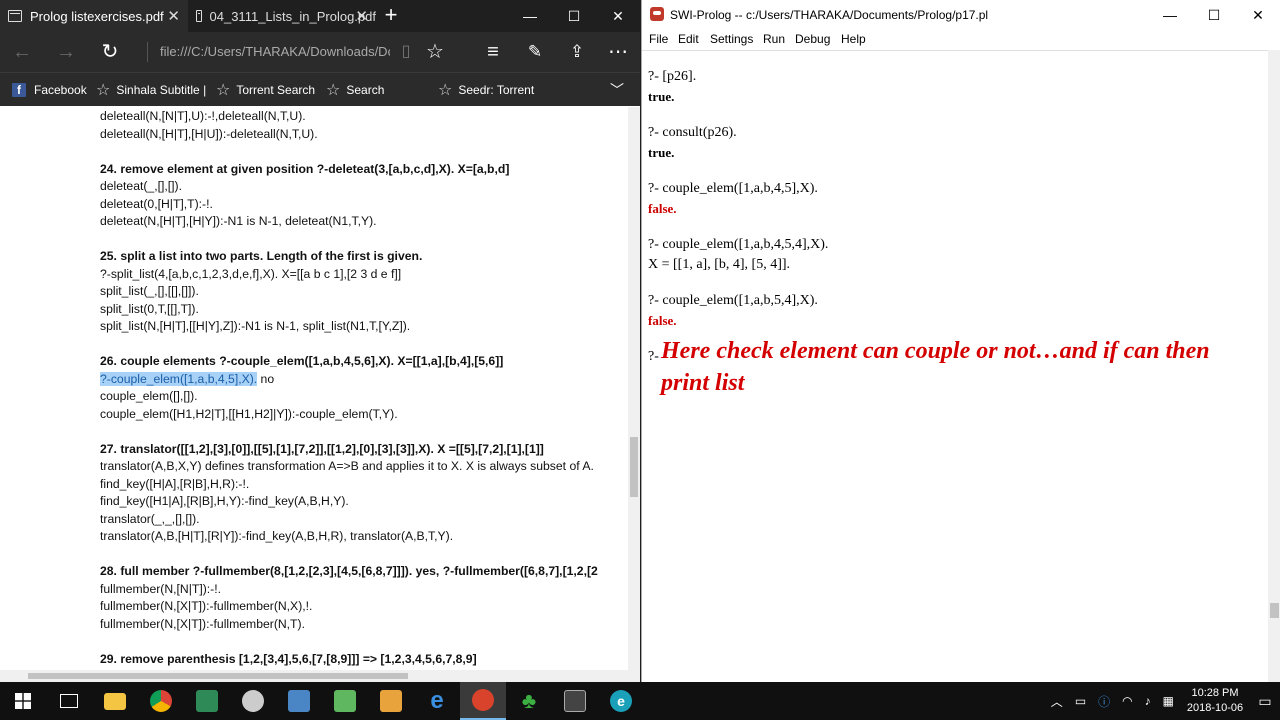 The image size is (1280, 720). I want to click on selected-text: ?-couple_elem([1,a,b,4,5],X)., so click(179, 378).